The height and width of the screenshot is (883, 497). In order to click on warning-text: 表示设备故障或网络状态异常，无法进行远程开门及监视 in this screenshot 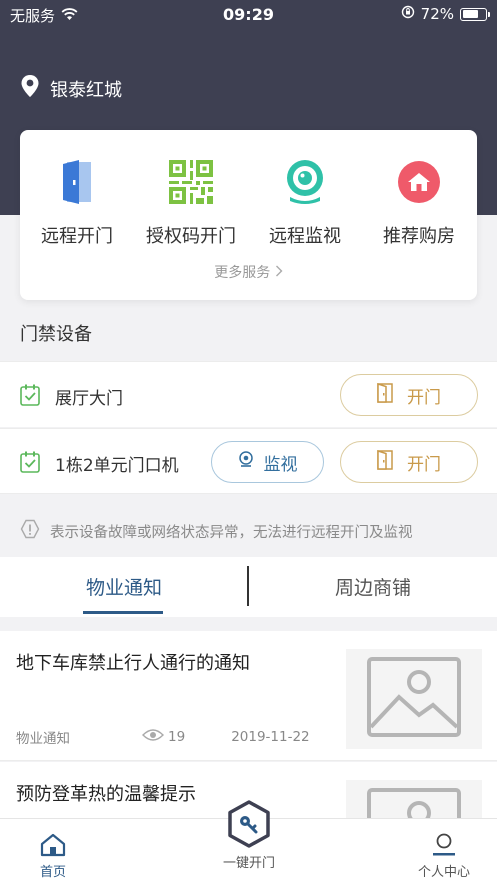, I will do `click(231, 532)`.